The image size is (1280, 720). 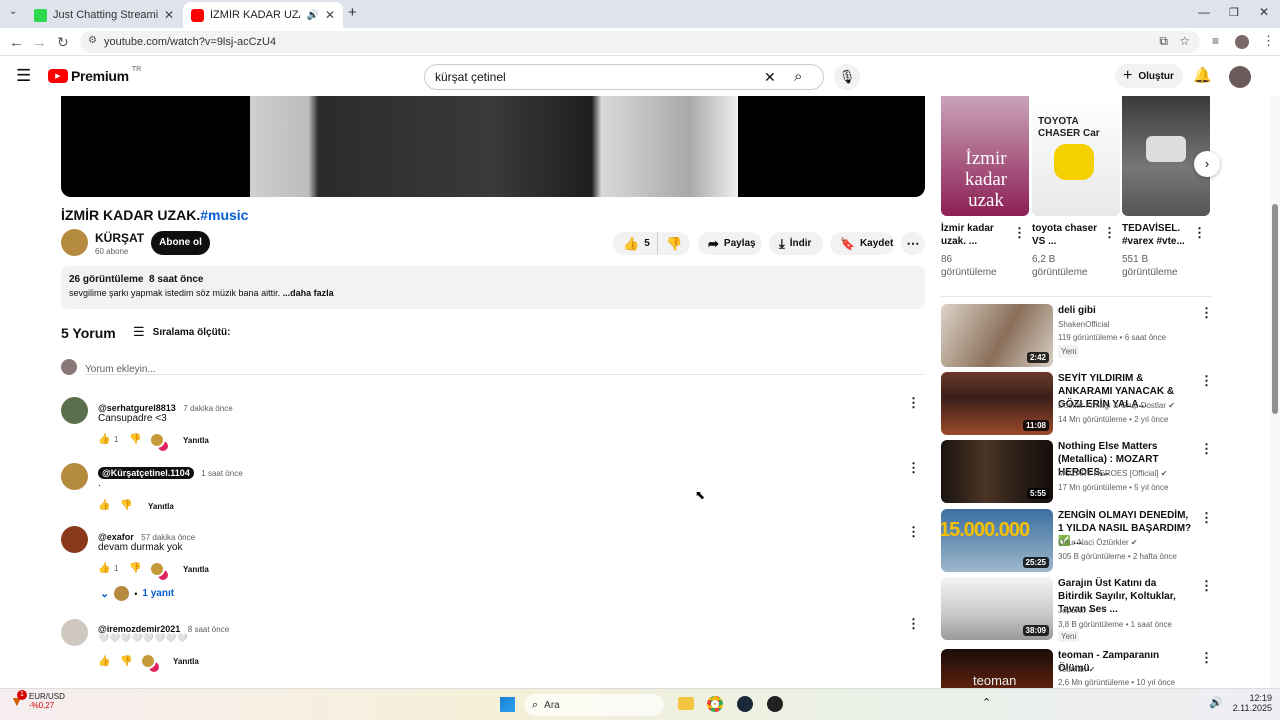 What do you see at coordinates (119, 238) in the screenshot?
I see `channel-name: KÜRŞAT` at bounding box center [119, 238].